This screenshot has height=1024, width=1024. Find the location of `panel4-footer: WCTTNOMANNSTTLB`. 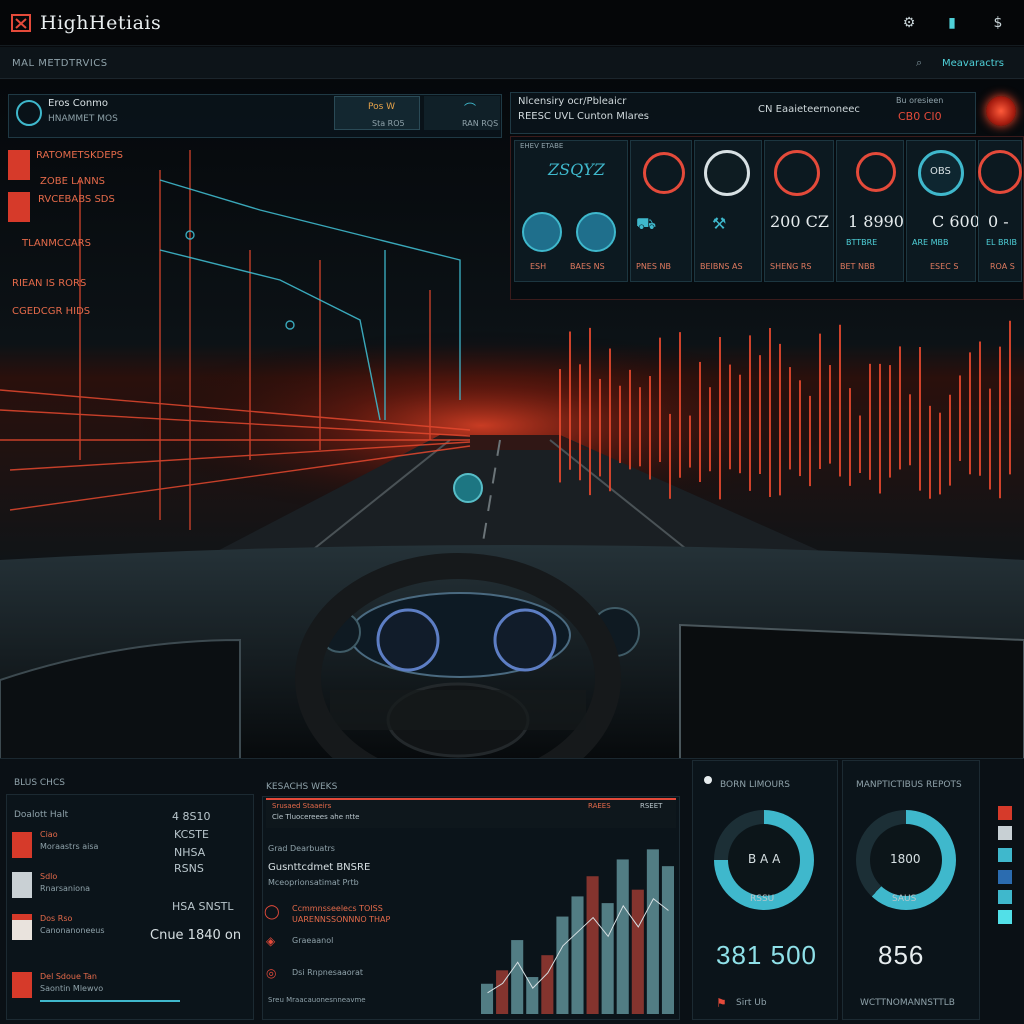

panel4-footer: WCTTNOMANNSTTLB is located at coordinates (907, 1003).